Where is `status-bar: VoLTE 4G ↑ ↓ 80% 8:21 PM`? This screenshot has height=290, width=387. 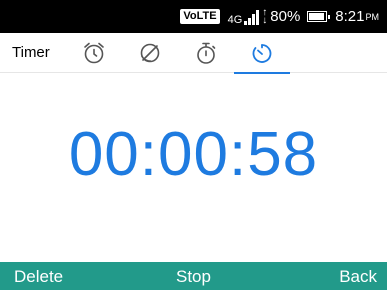
status-bar: VoLTE 4G ↑ ↓ 80% 8:21 PM is located at coordinates (193, 16).